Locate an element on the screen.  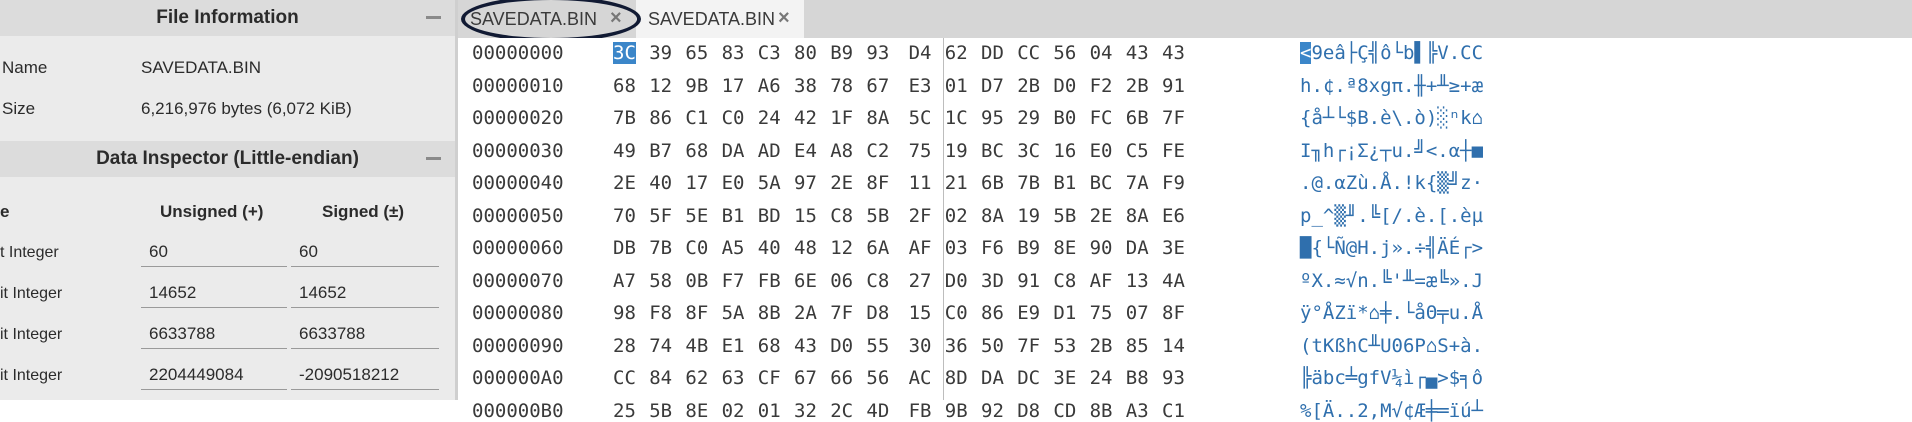
hex-byte: CC is located at coordinates (1028, 53).